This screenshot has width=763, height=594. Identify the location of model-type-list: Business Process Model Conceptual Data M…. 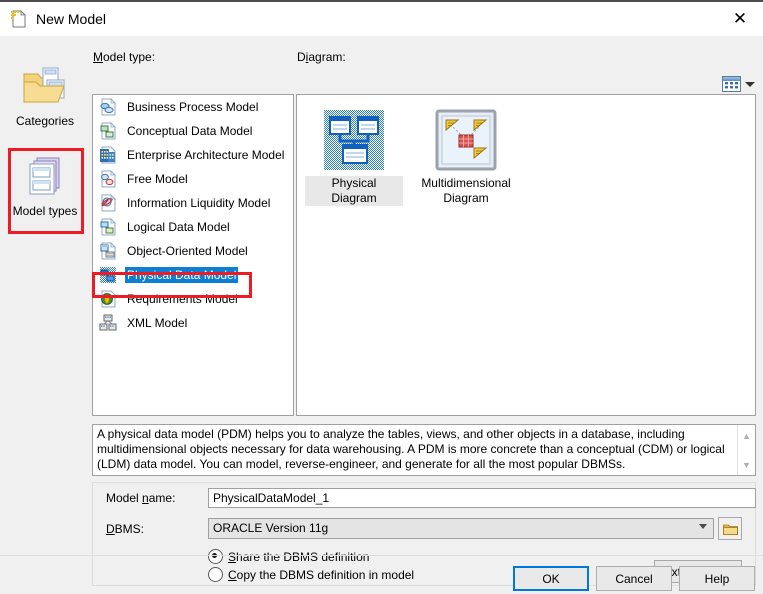
(193, 255).